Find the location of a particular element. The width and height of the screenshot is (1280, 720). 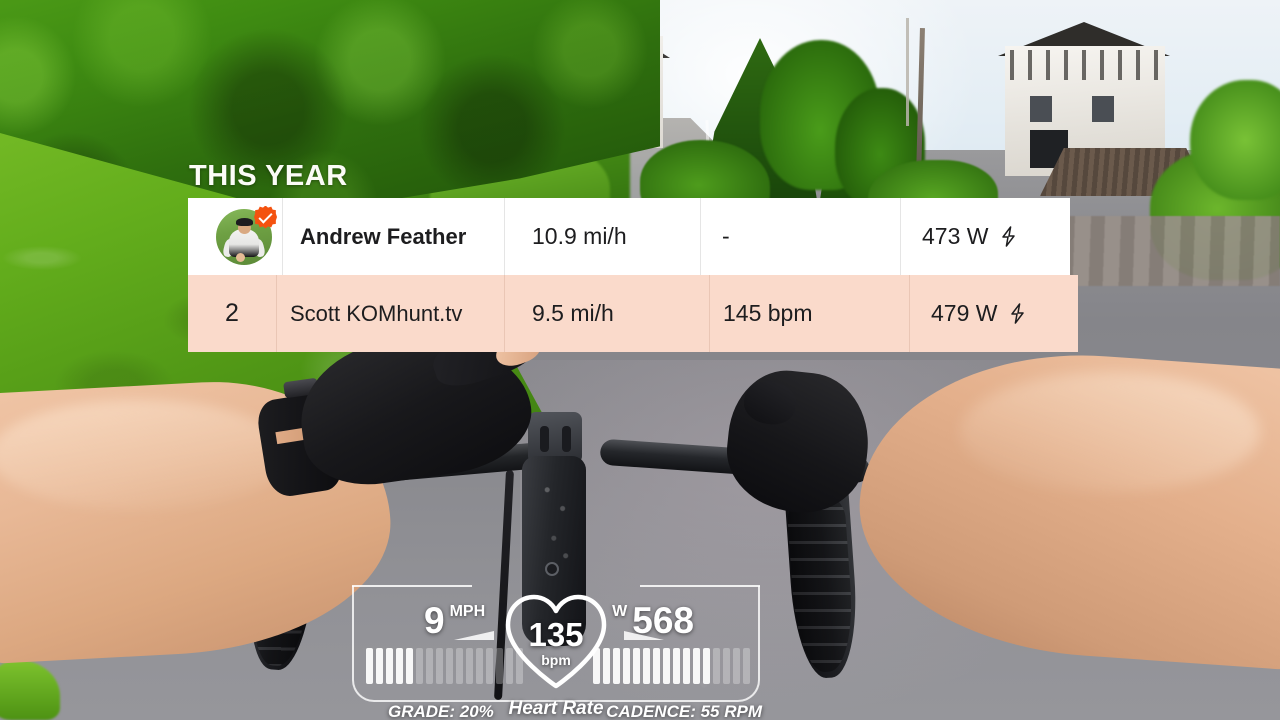

cadence-readout: CADENCE: 55 RPM is located at coordinates (684, 711).